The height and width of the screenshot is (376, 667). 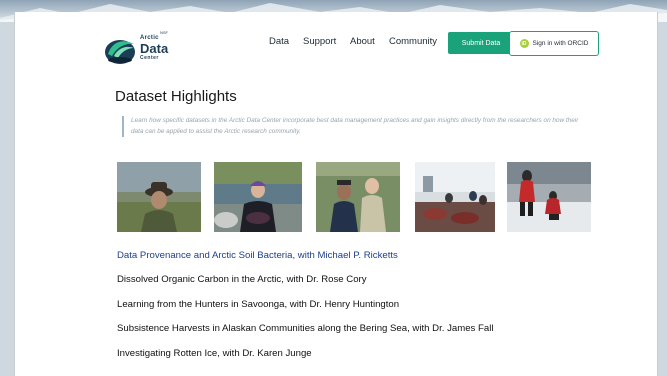 What do you see at coordinates (481, 43) in the screenshot?
I see `submit-data-button: Submit Data` at bounding box center [481, 43].